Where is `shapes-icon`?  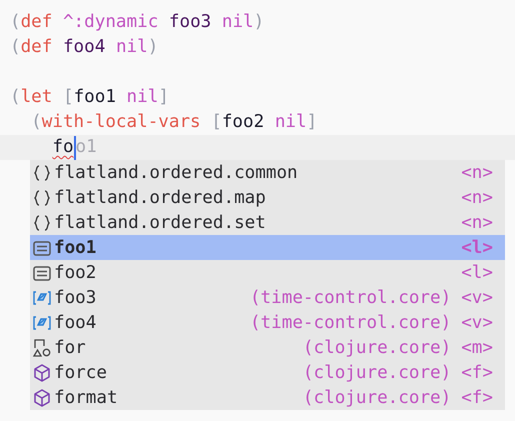 shapes-icon is located at coordinates (42, 348).